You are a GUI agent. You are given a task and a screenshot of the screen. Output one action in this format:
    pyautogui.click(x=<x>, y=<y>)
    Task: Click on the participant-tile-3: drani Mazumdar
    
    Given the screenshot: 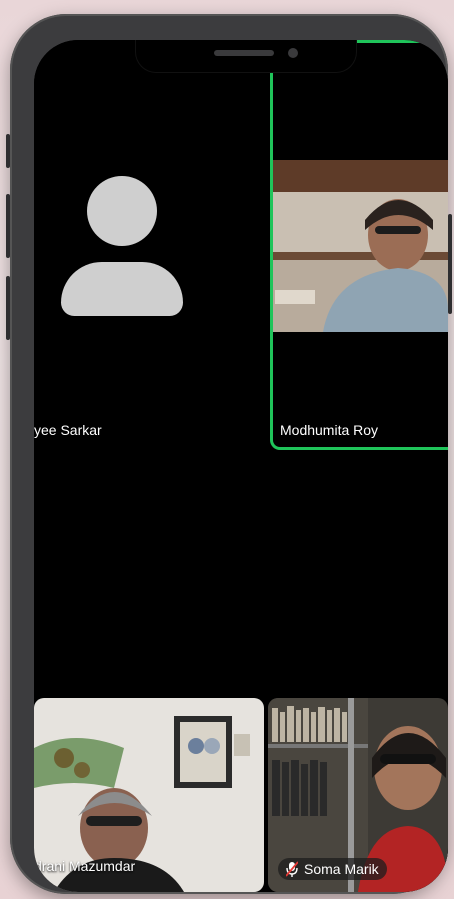 What is the action you would take?
    pyautogui.click(x=149, y=795)
    